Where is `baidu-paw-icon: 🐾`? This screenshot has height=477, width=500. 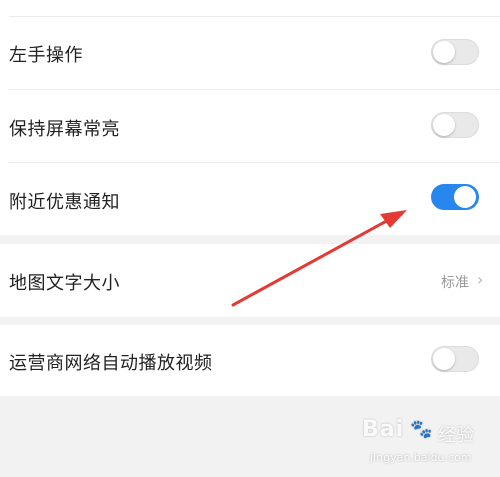 baidu-paw-icon: 🐾 is located at coordinates (421, 429).